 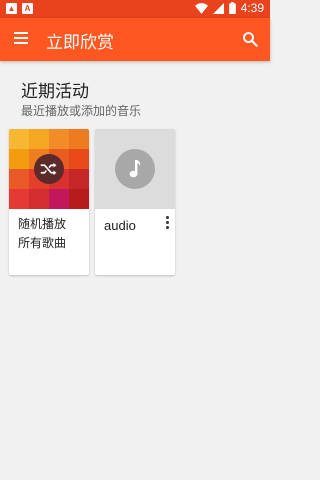 What do you see at coordinates (218, 8) in the screenshot?
I see `signal-icon` at bounding box center [218, 8].